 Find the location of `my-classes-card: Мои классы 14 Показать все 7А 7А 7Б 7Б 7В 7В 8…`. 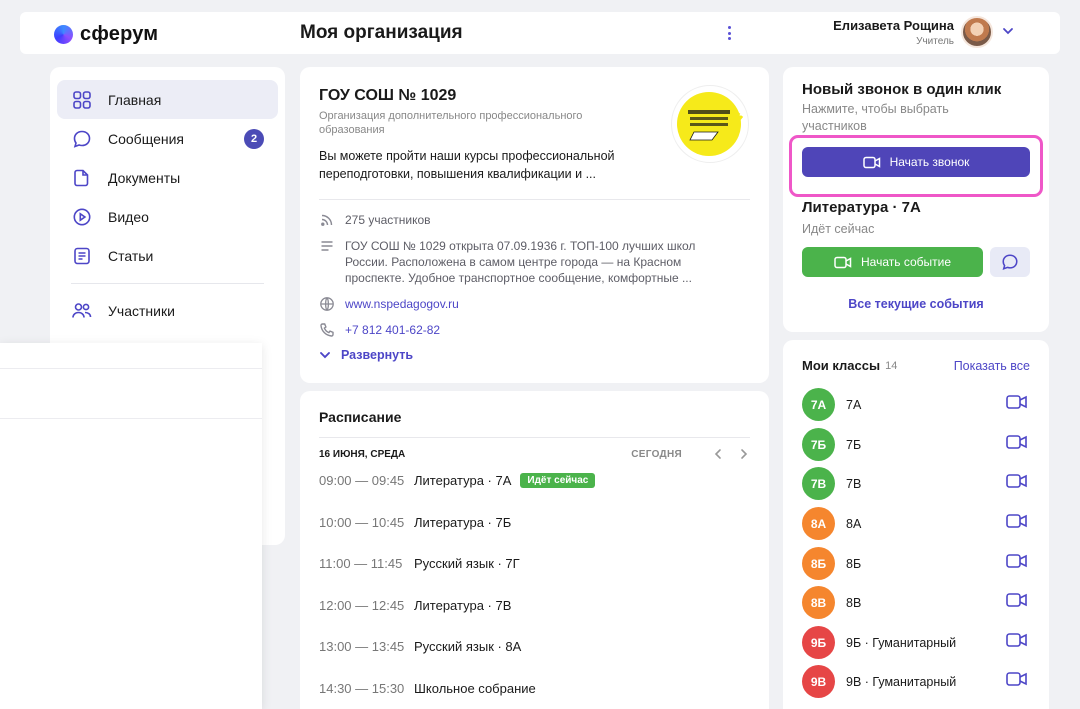

my-classes-card: Мои классы 14 Показать все 7А 7А 7Б 7Б 7В 7В 8… is located at coordinates (916, 524).